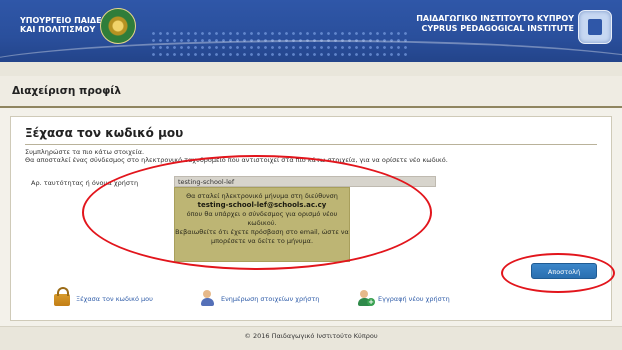  What do you see at coordinates (118, 26) in the screenshot?
I see `cyprus-emblem-icon` at bounding box center [118, 26].